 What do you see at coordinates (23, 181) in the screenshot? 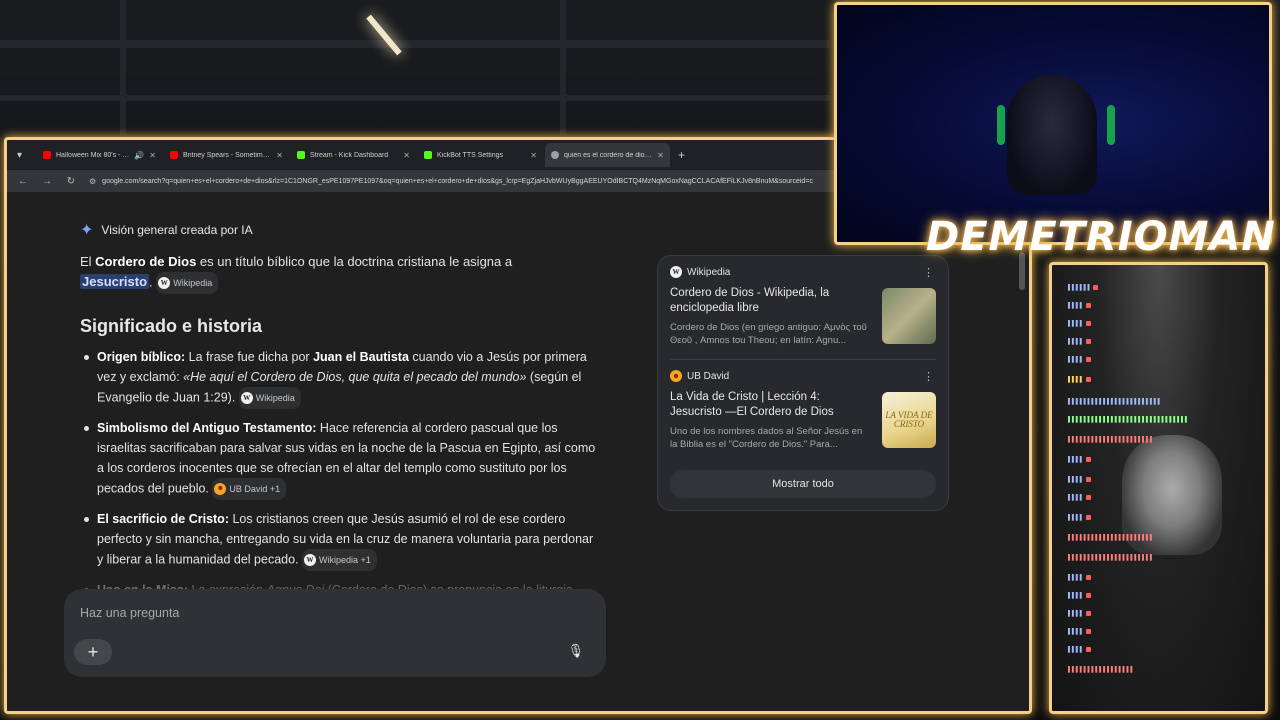
I see `back-icon: ←` at bounding box center [23, 181].